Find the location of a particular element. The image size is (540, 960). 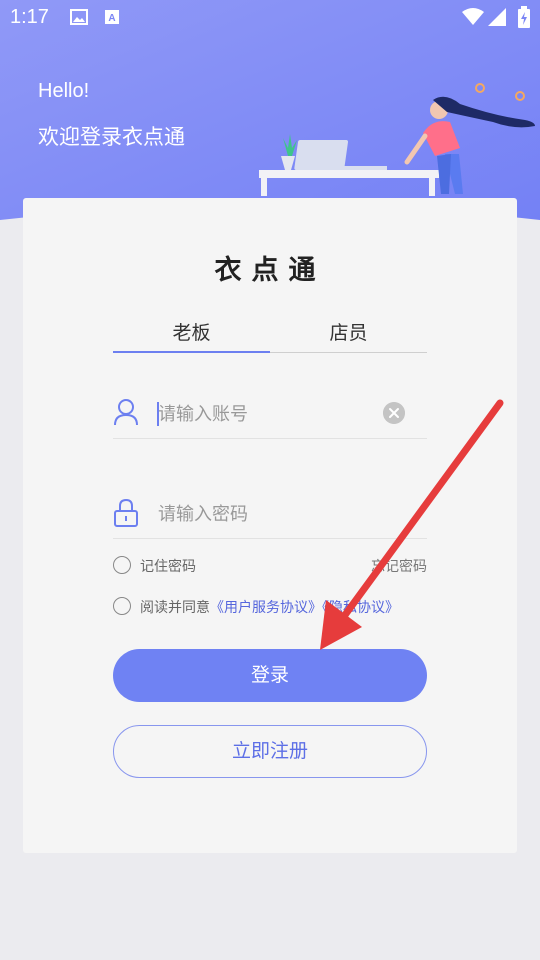

battery-charging-icon is located at coordinates (524, 17).